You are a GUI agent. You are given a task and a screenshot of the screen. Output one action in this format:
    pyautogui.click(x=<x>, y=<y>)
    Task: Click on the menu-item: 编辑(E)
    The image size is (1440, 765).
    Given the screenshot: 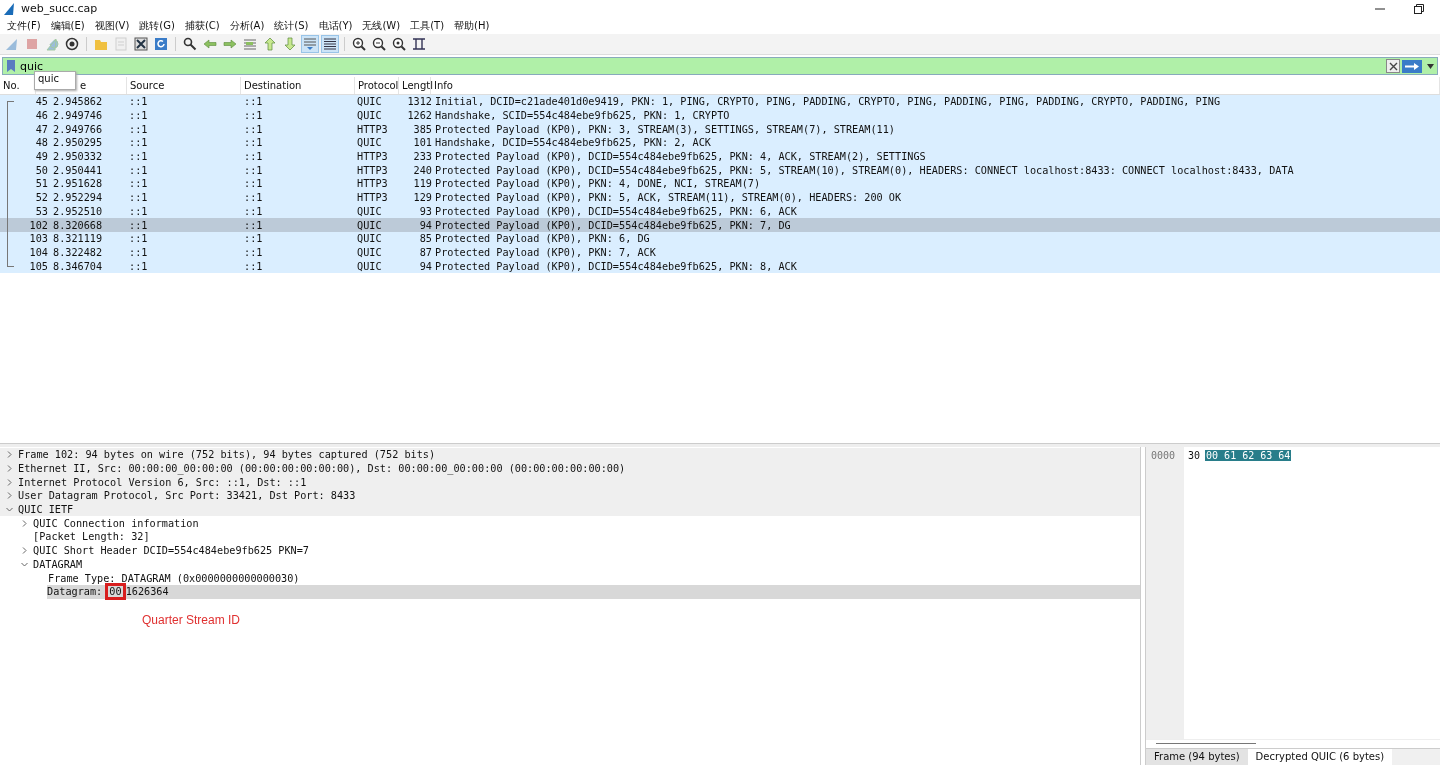 What is the action you would take?
    pyautogui.click(x=67, y=25)
    